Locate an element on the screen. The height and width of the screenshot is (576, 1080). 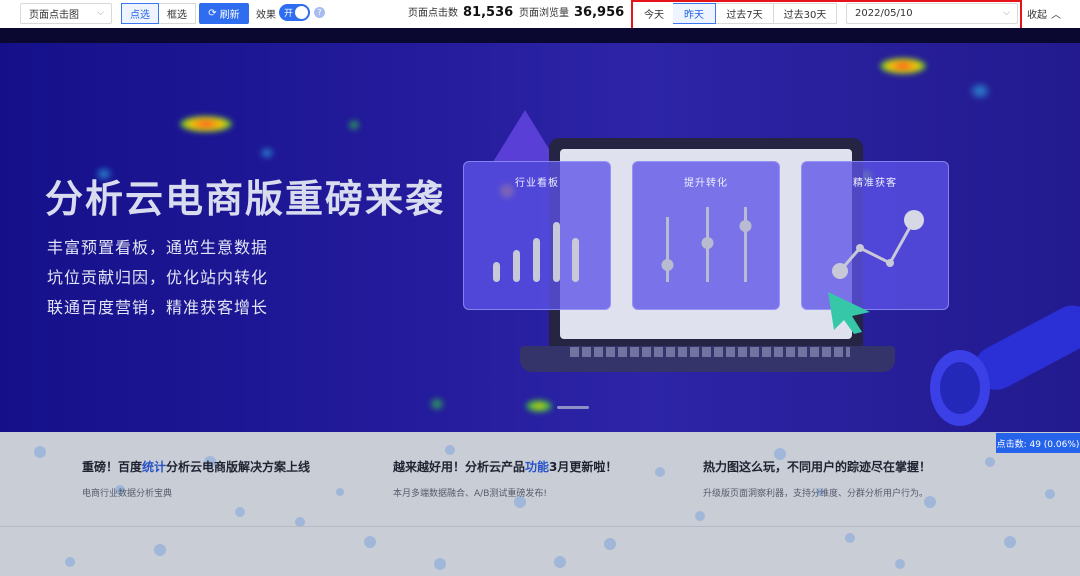
news-subtitle: 电商行业数据分析宝典 is located at coordinates (127, 494).